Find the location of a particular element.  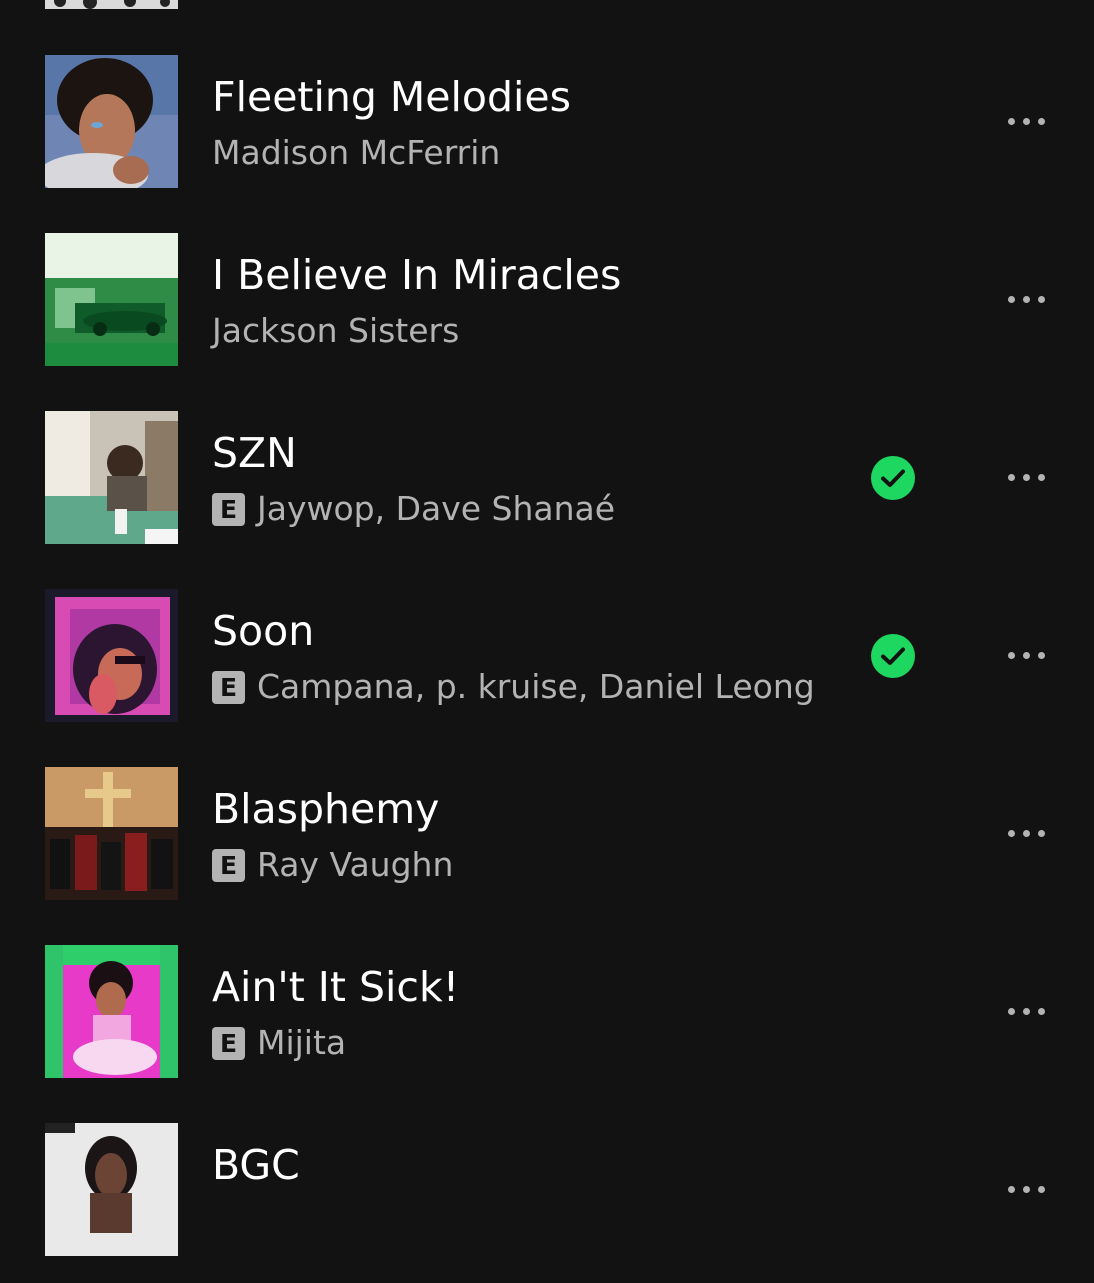

track-artists: Jackson Sisters is located at coordinates (335, 331).